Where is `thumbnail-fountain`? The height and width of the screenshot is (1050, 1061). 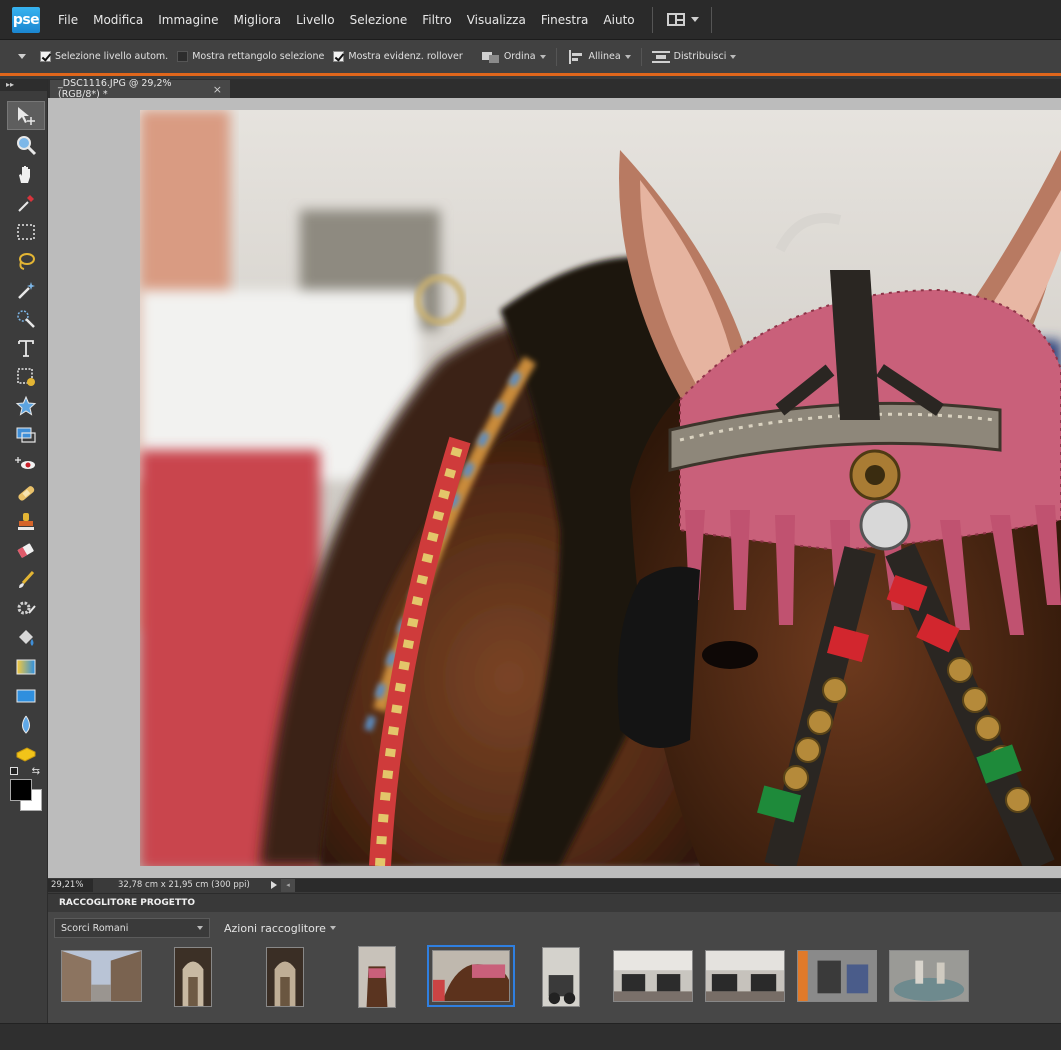
thumbnail-fountain is located at coordinates (929, 976).